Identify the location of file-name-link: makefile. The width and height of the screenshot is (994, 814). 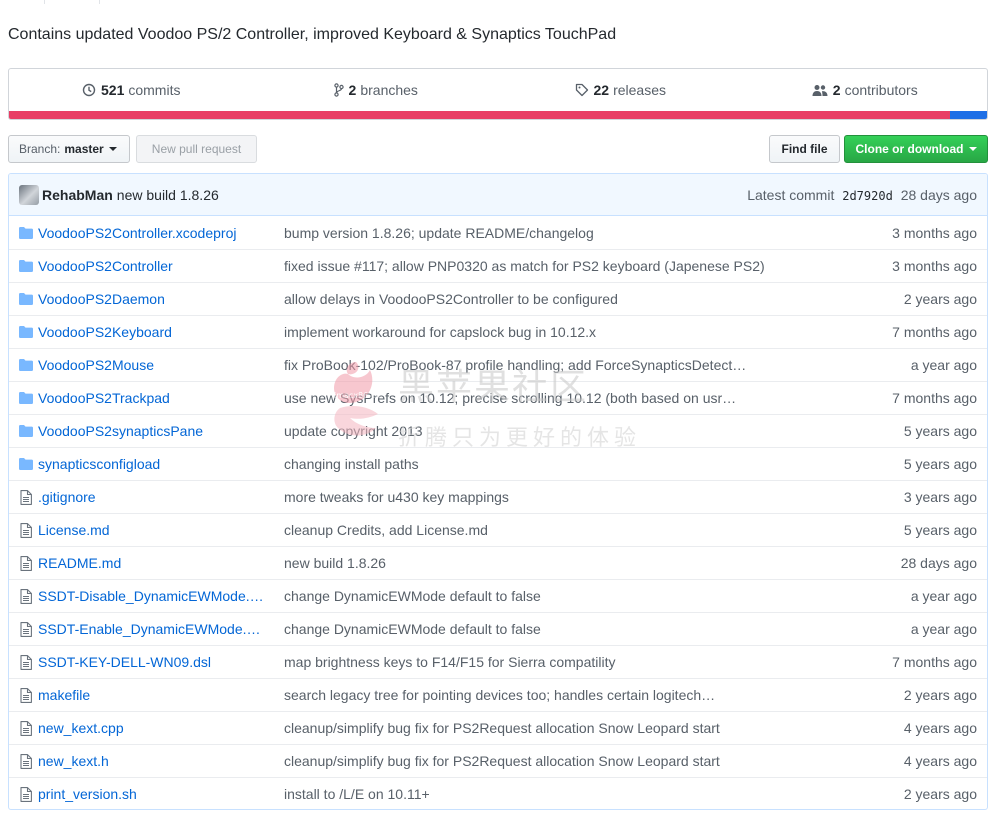
(161, 695).